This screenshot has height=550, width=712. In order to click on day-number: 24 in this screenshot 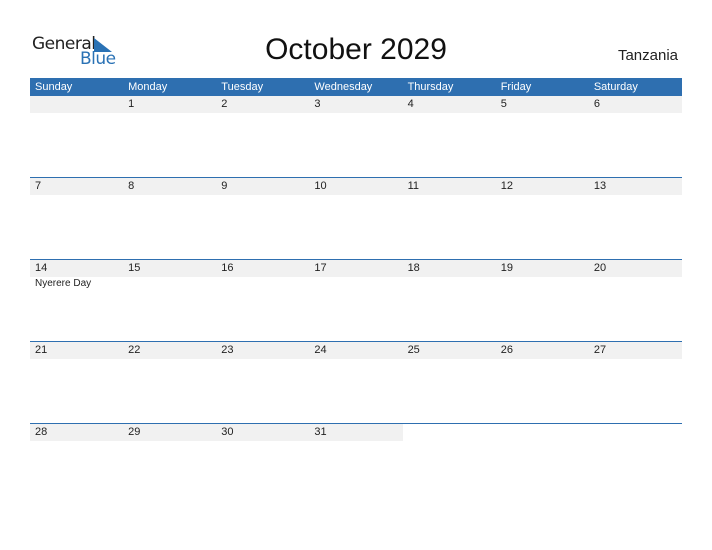, I will do `click(320, 350)`.